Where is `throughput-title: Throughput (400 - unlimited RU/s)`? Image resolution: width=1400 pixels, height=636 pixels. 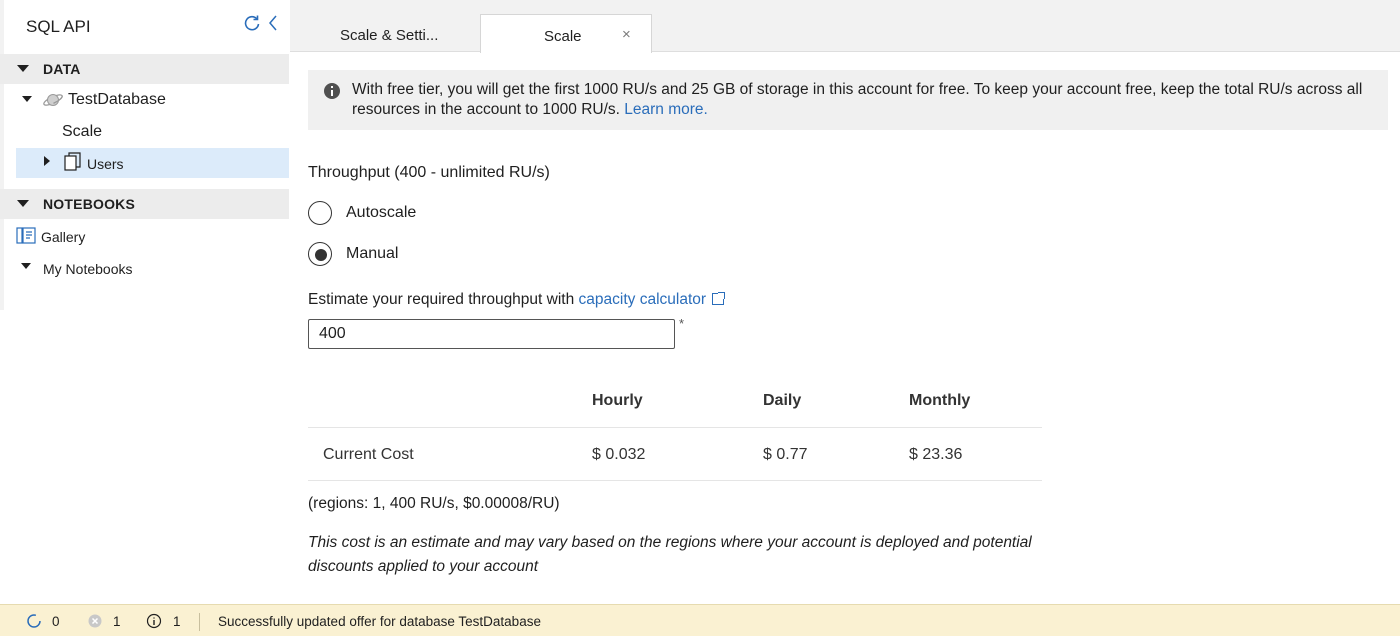 throughput-title: Throughput (400 - unlimited RU/s) is located at coordinates (429, 172).